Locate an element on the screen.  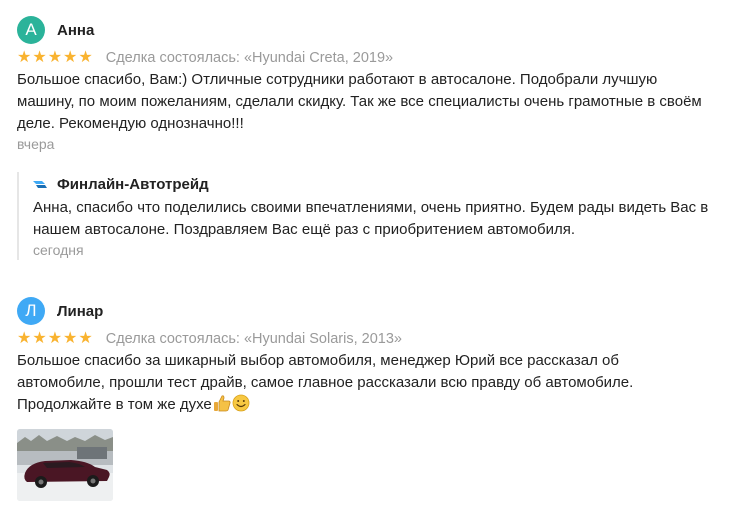
avatar: А is located at coordinates (31, 30).